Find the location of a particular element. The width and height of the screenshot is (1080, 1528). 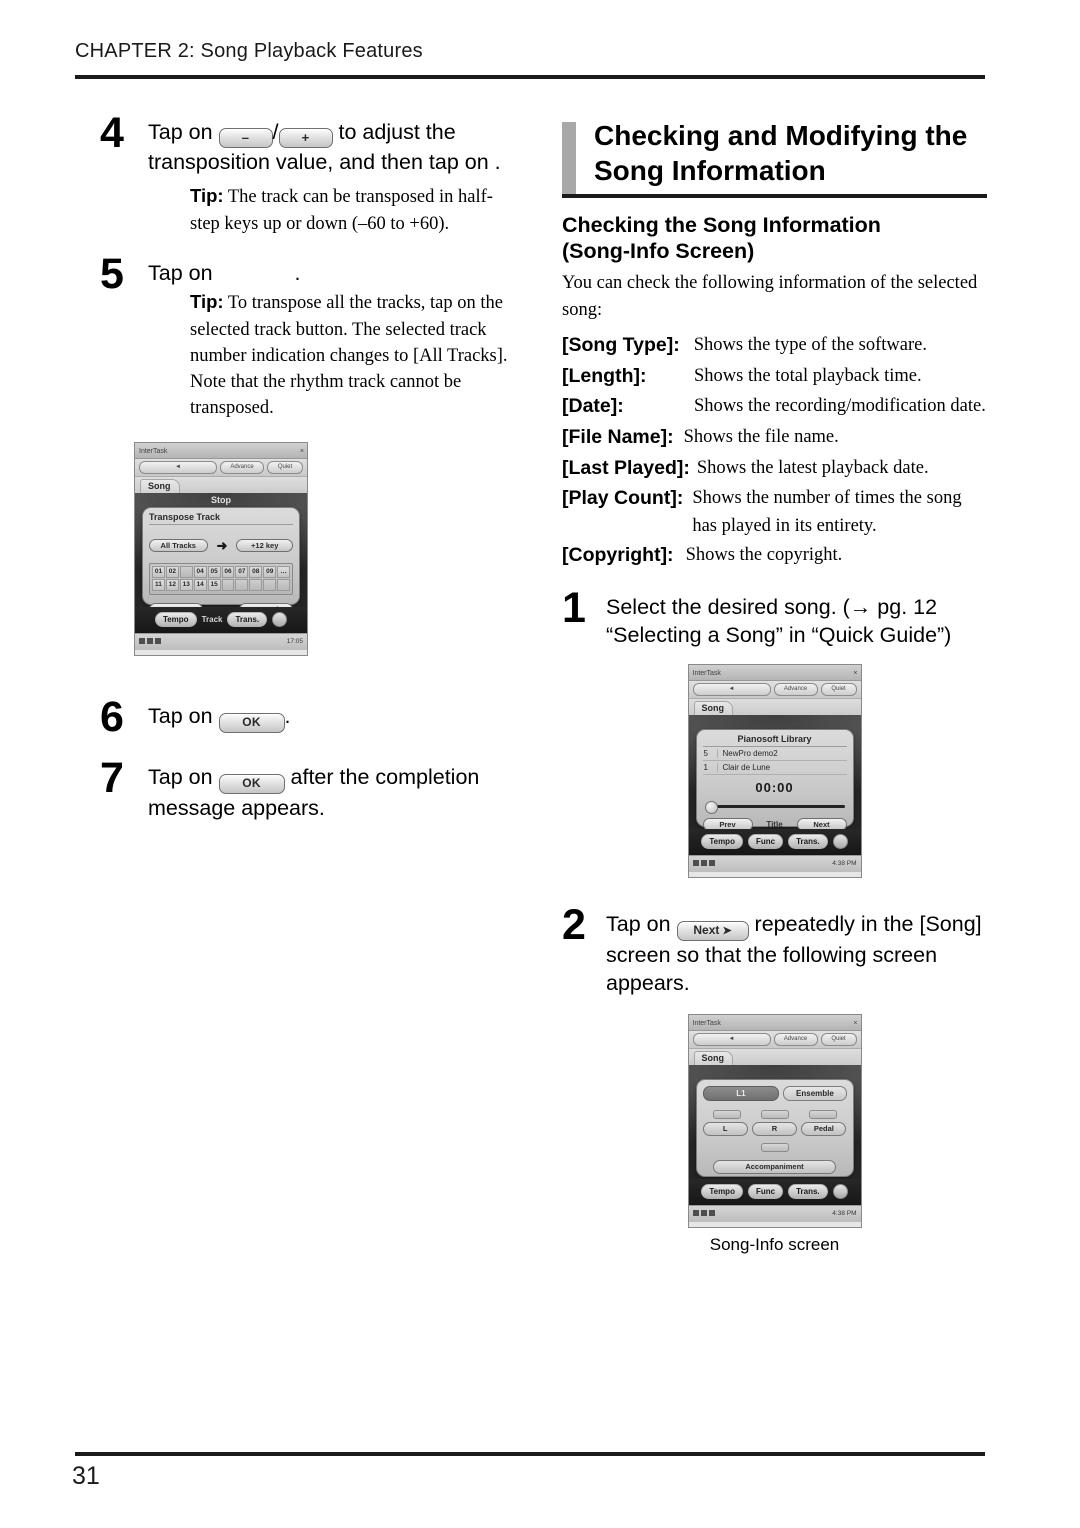

step-6-text-before: Tap on is located at coordinates (180, 715).